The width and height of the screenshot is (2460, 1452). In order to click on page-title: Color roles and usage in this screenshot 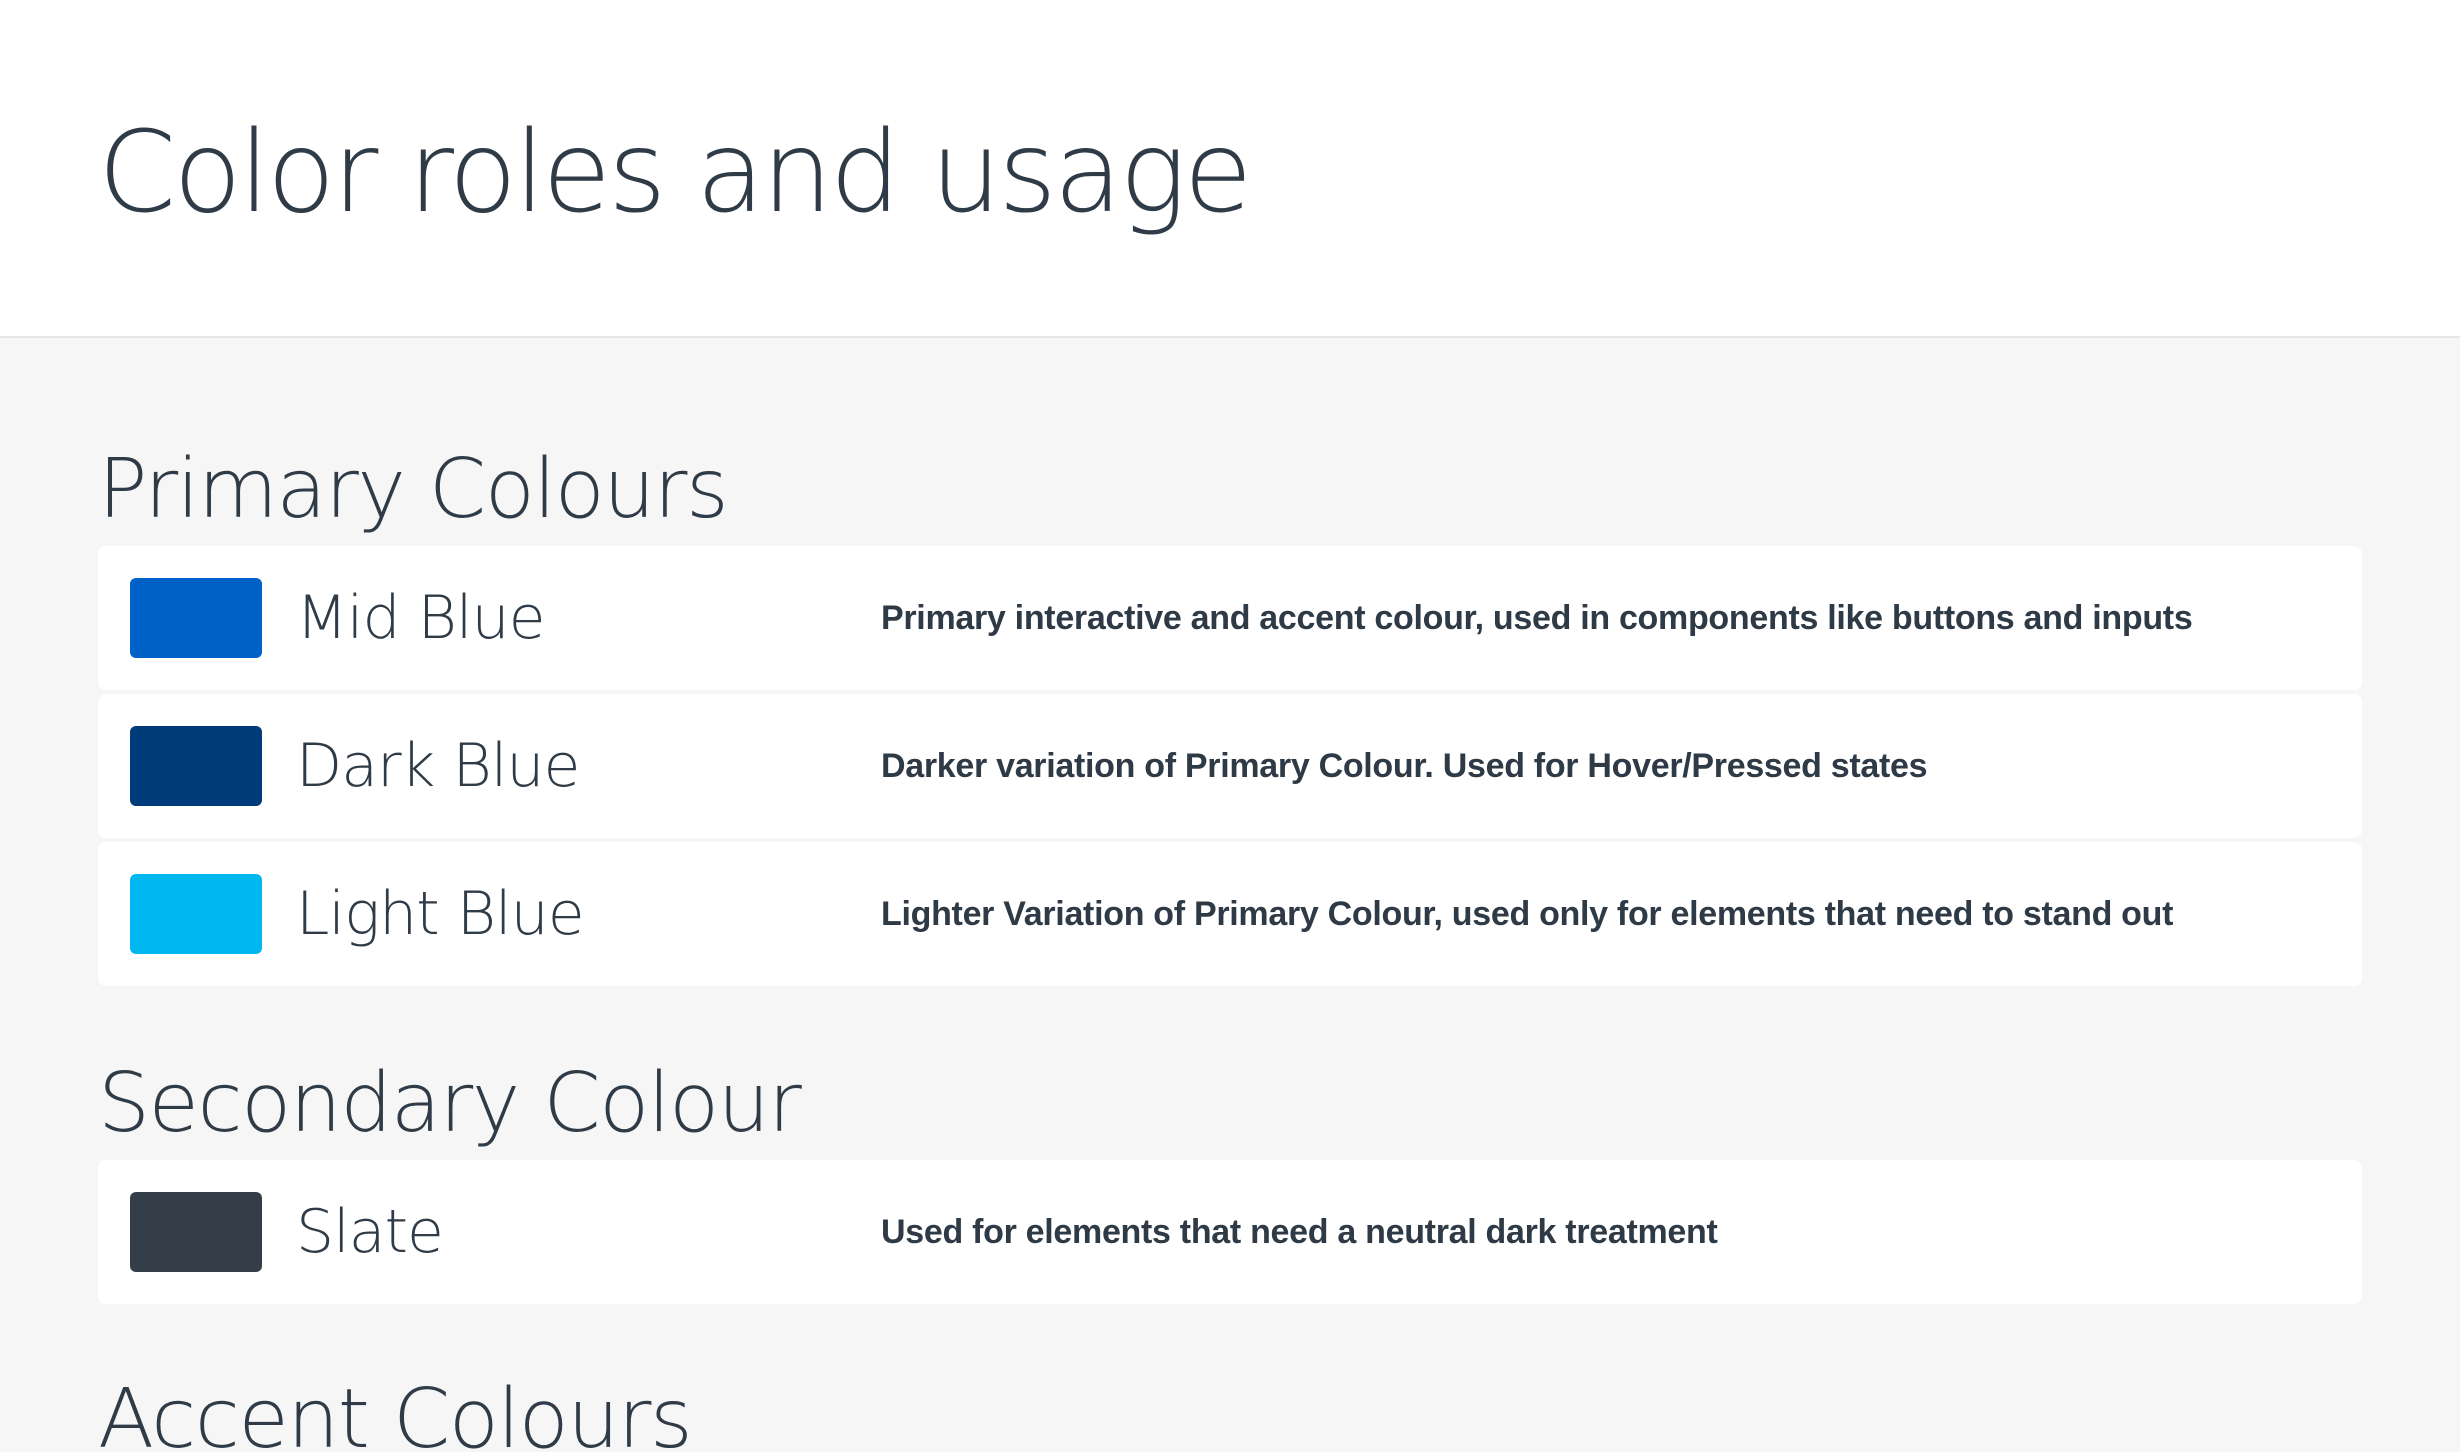, I will do `click(675, 173)`.